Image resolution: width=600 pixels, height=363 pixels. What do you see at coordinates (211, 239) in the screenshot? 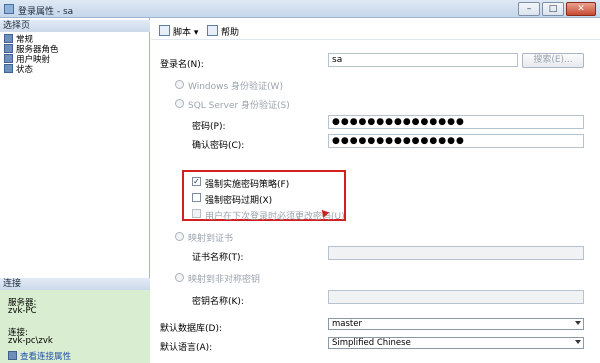
I see `map-cert-label: 映射到证书` at bounding box center [211, 239].